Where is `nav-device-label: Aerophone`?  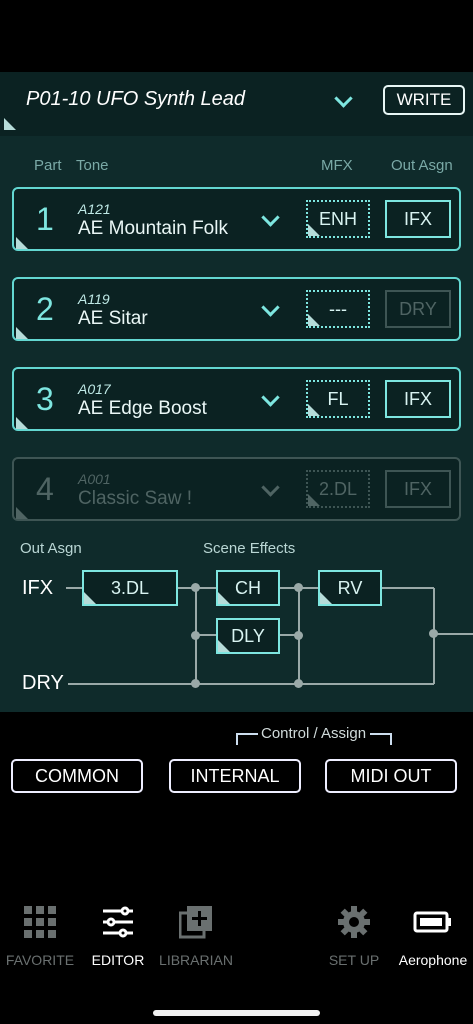 nav-device-label: Aerophone is located at coordinates (433, 960).